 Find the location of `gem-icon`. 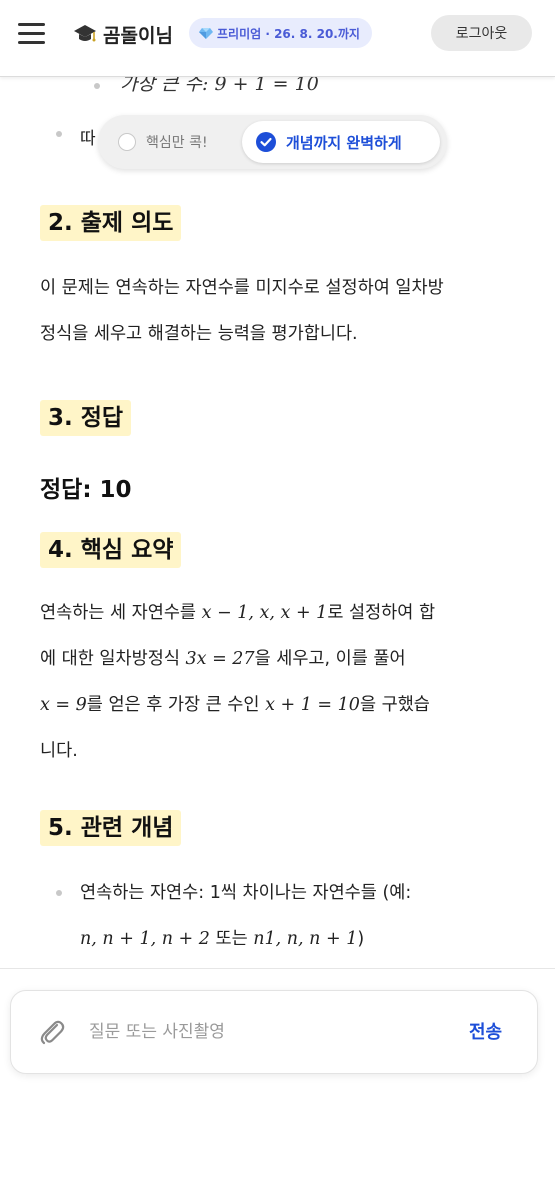

gem-icon is located at coordinates (206, 33).